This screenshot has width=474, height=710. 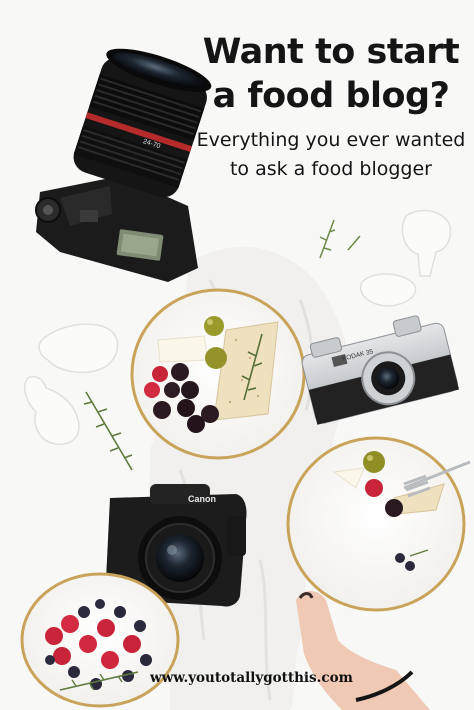 I want to click on page-title: Want to start a food blog?, so click(x=331, y=74).